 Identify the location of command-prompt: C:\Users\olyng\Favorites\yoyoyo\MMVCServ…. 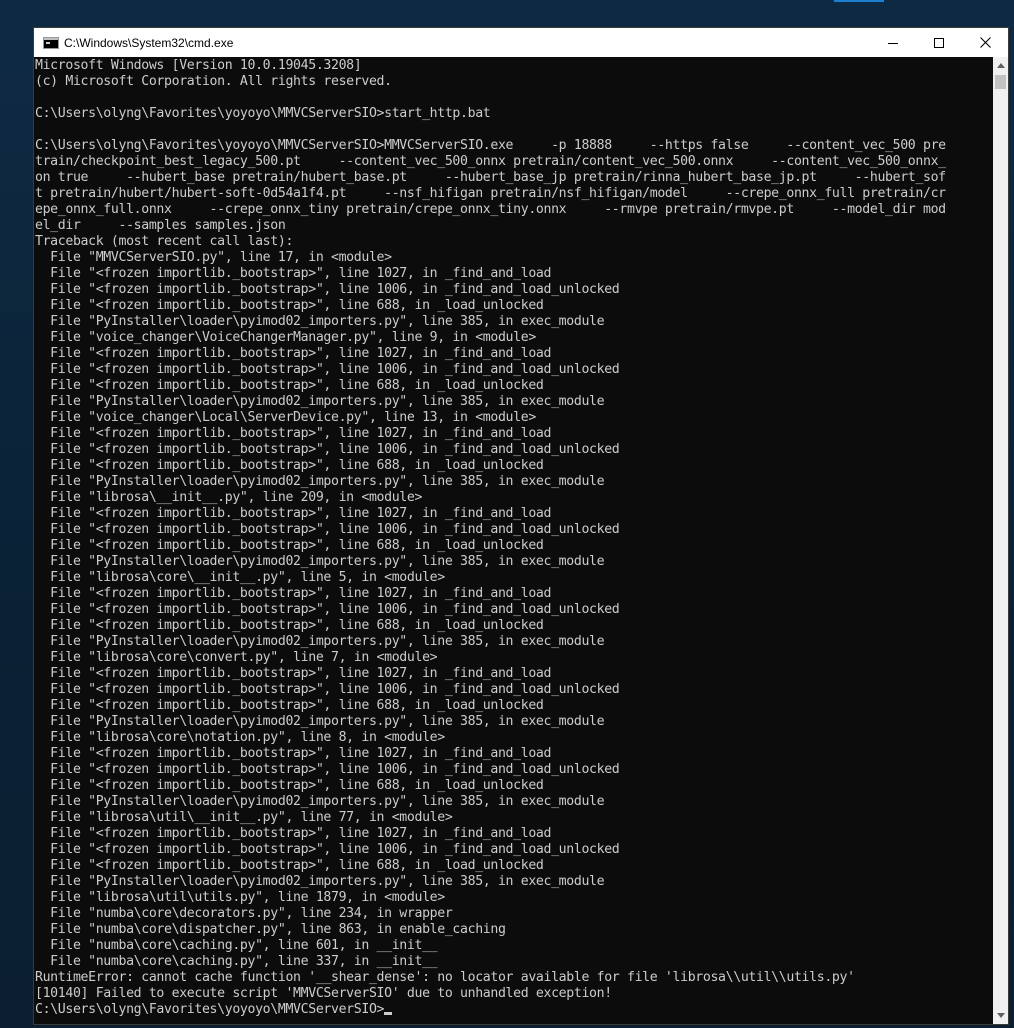
(210, 1009).